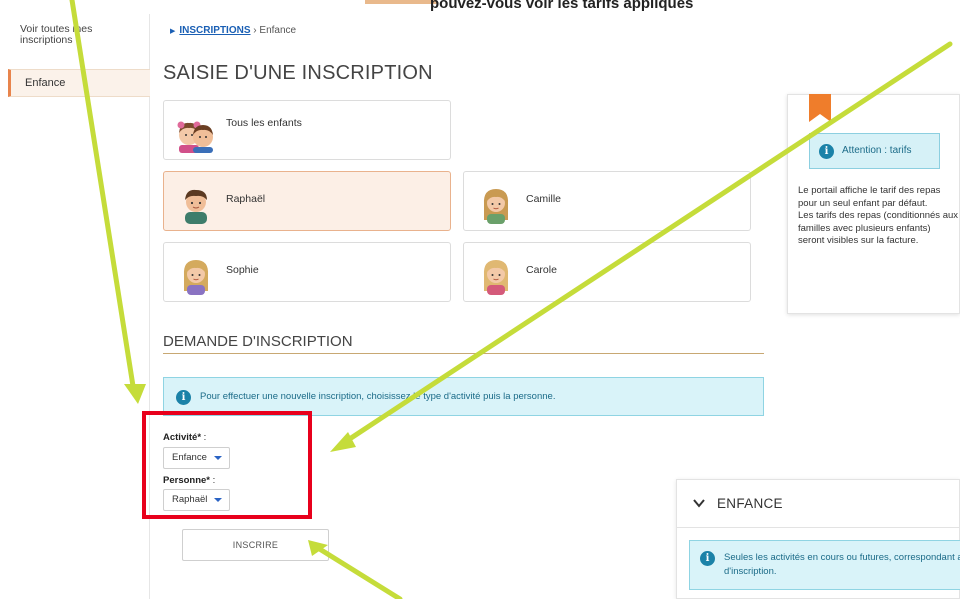  I want to click on highlight-box-annotation, so click(227, 465).